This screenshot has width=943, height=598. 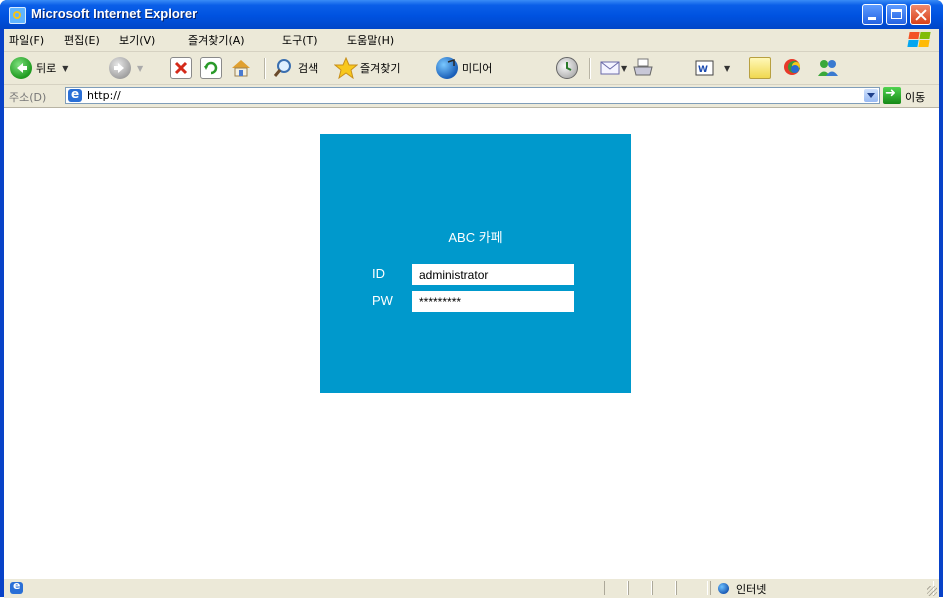 What do you see at coordinates (46, 68) in the screenshot?
I see `back-label: 뒤로` at bounding box center [46, 68].